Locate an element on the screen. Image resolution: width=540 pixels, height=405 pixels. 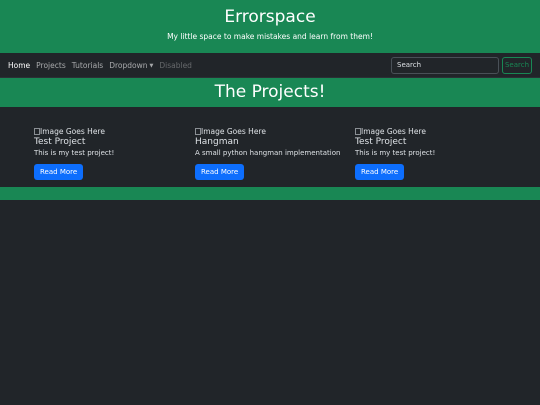
projects-banner: The Projects! is located at coordinates (270, 92).